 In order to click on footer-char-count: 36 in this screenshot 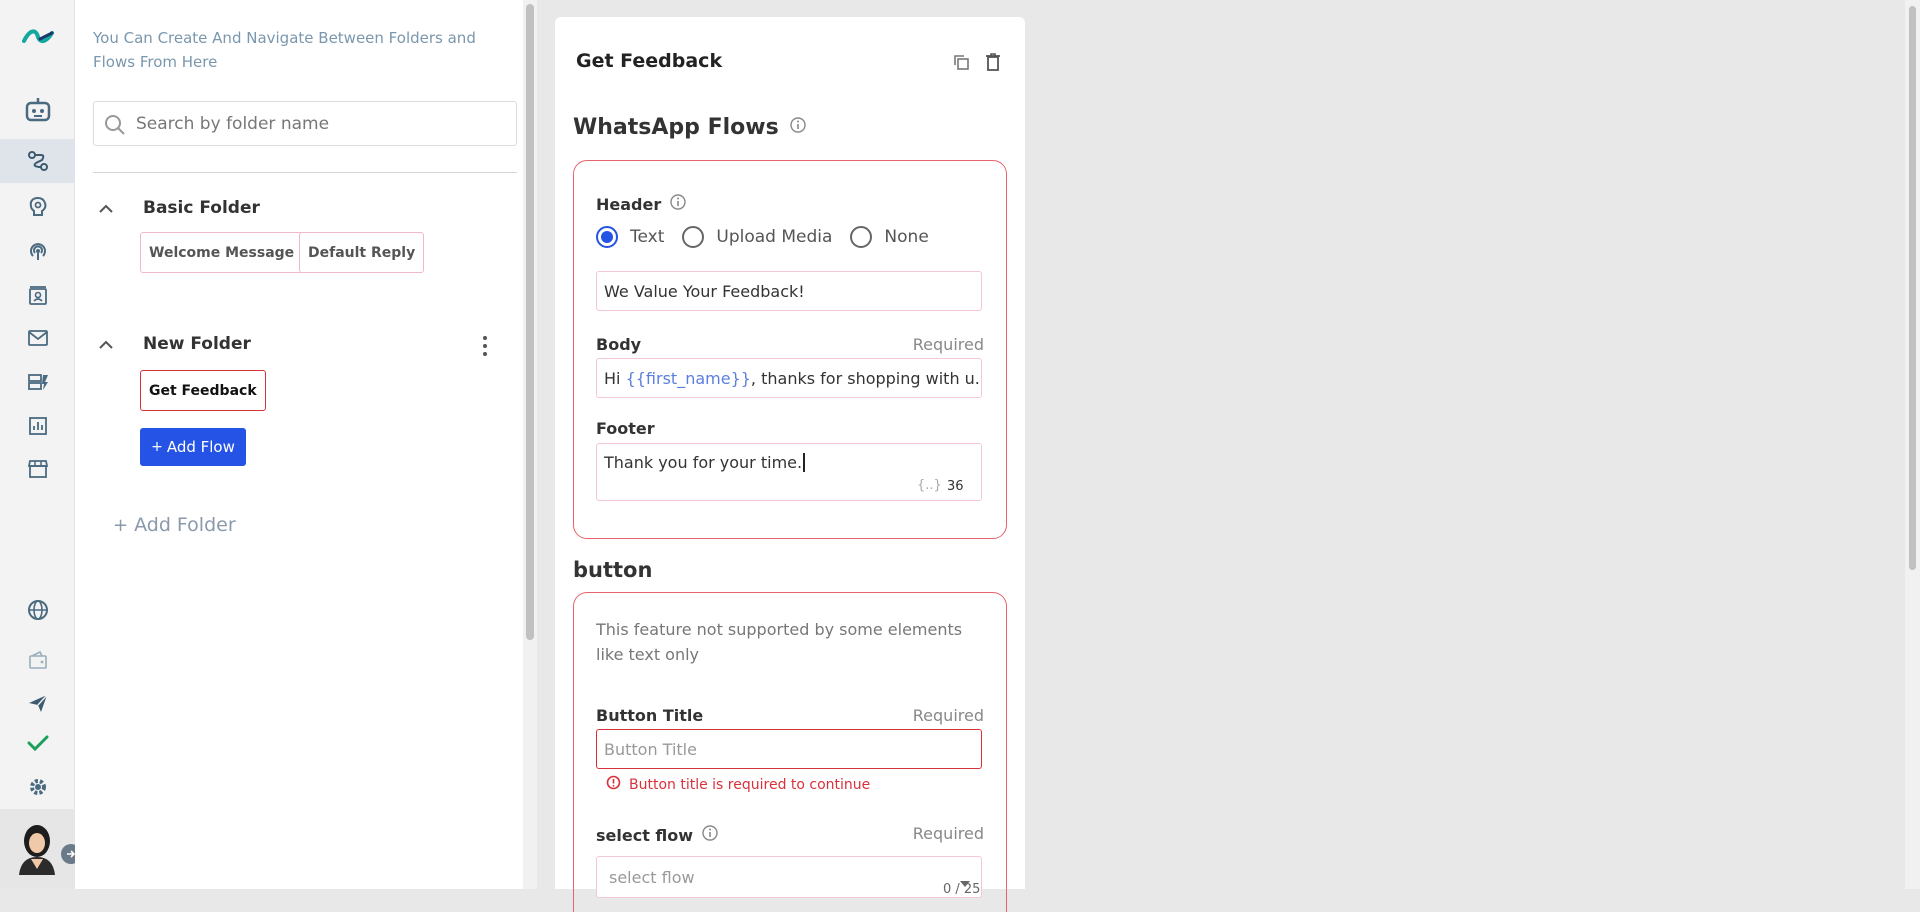, I will do `click(955, 486)`.